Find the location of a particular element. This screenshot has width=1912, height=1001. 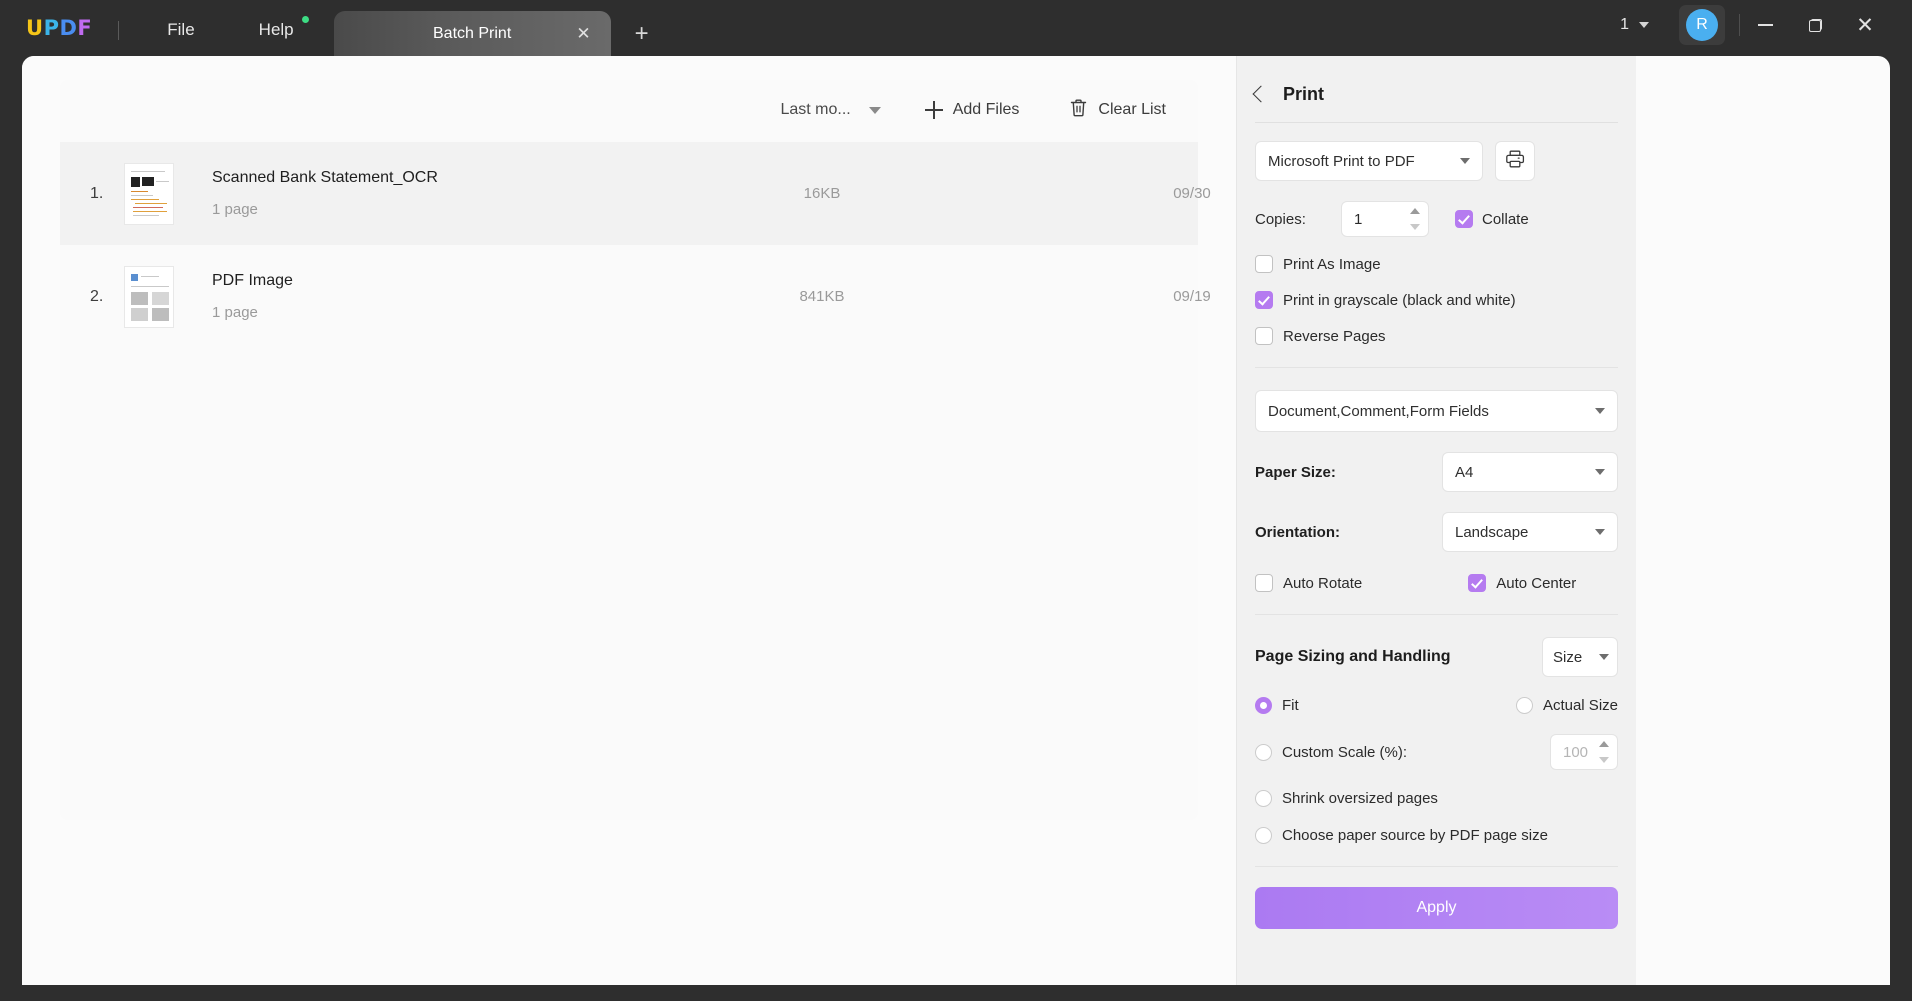

choose-paper-source-radio is located at coordinates (1263, 835).